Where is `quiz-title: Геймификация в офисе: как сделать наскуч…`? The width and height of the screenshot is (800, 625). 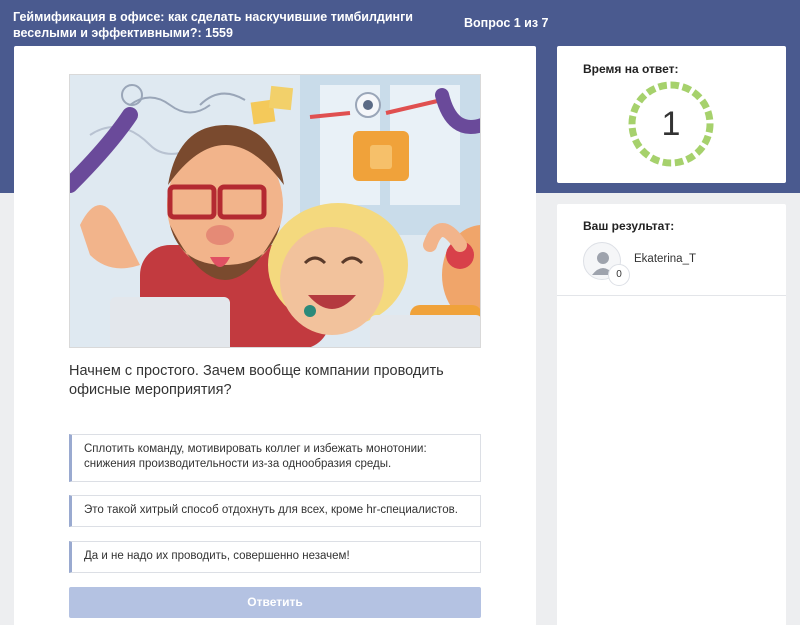 quiz-title: Геймификация в офисе: как сделать наскуч… is located at coordinates (213, 25).